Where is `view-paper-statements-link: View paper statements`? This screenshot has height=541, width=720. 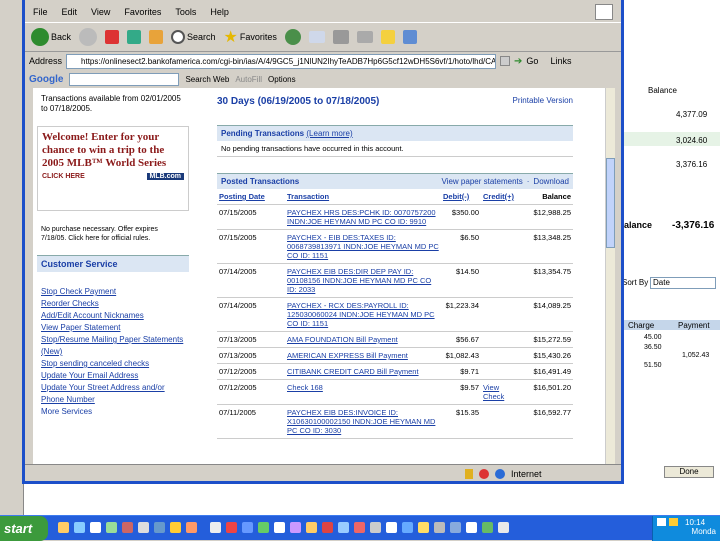 view-paper-statements-link: View paper statements is located at coordinates (482, 181).